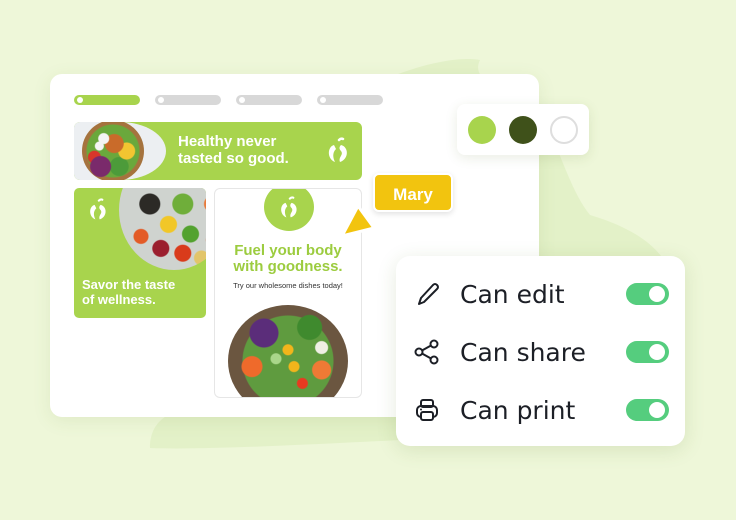  What do you see at coordinates (288, 258) in the screenshot?
I see `fuel-headline: Fuel your body with goodness.` at bounding box center [288, 258].